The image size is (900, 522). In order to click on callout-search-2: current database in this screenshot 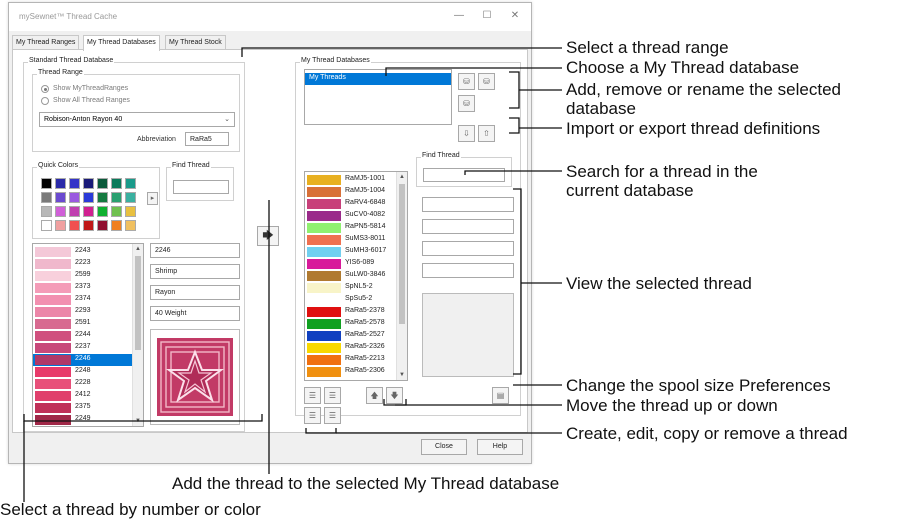, I will do `click(630, 190)`.